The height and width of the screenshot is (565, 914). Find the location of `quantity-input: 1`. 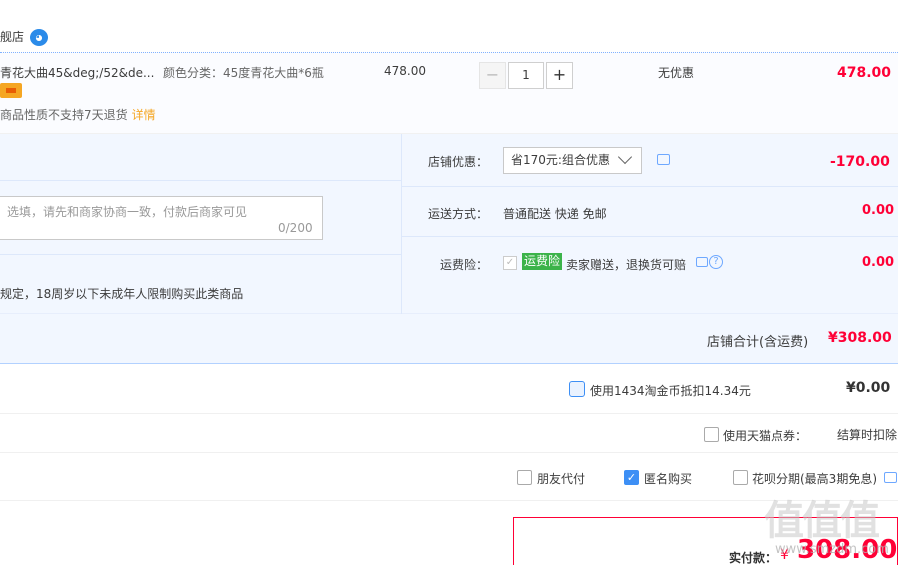

quantity-input: 1 is located at coordinates (526, 75).